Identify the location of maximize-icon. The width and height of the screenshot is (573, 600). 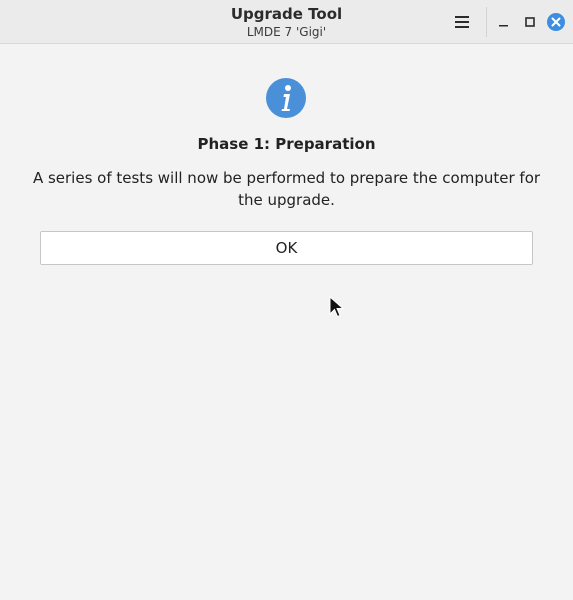
(530, 22).